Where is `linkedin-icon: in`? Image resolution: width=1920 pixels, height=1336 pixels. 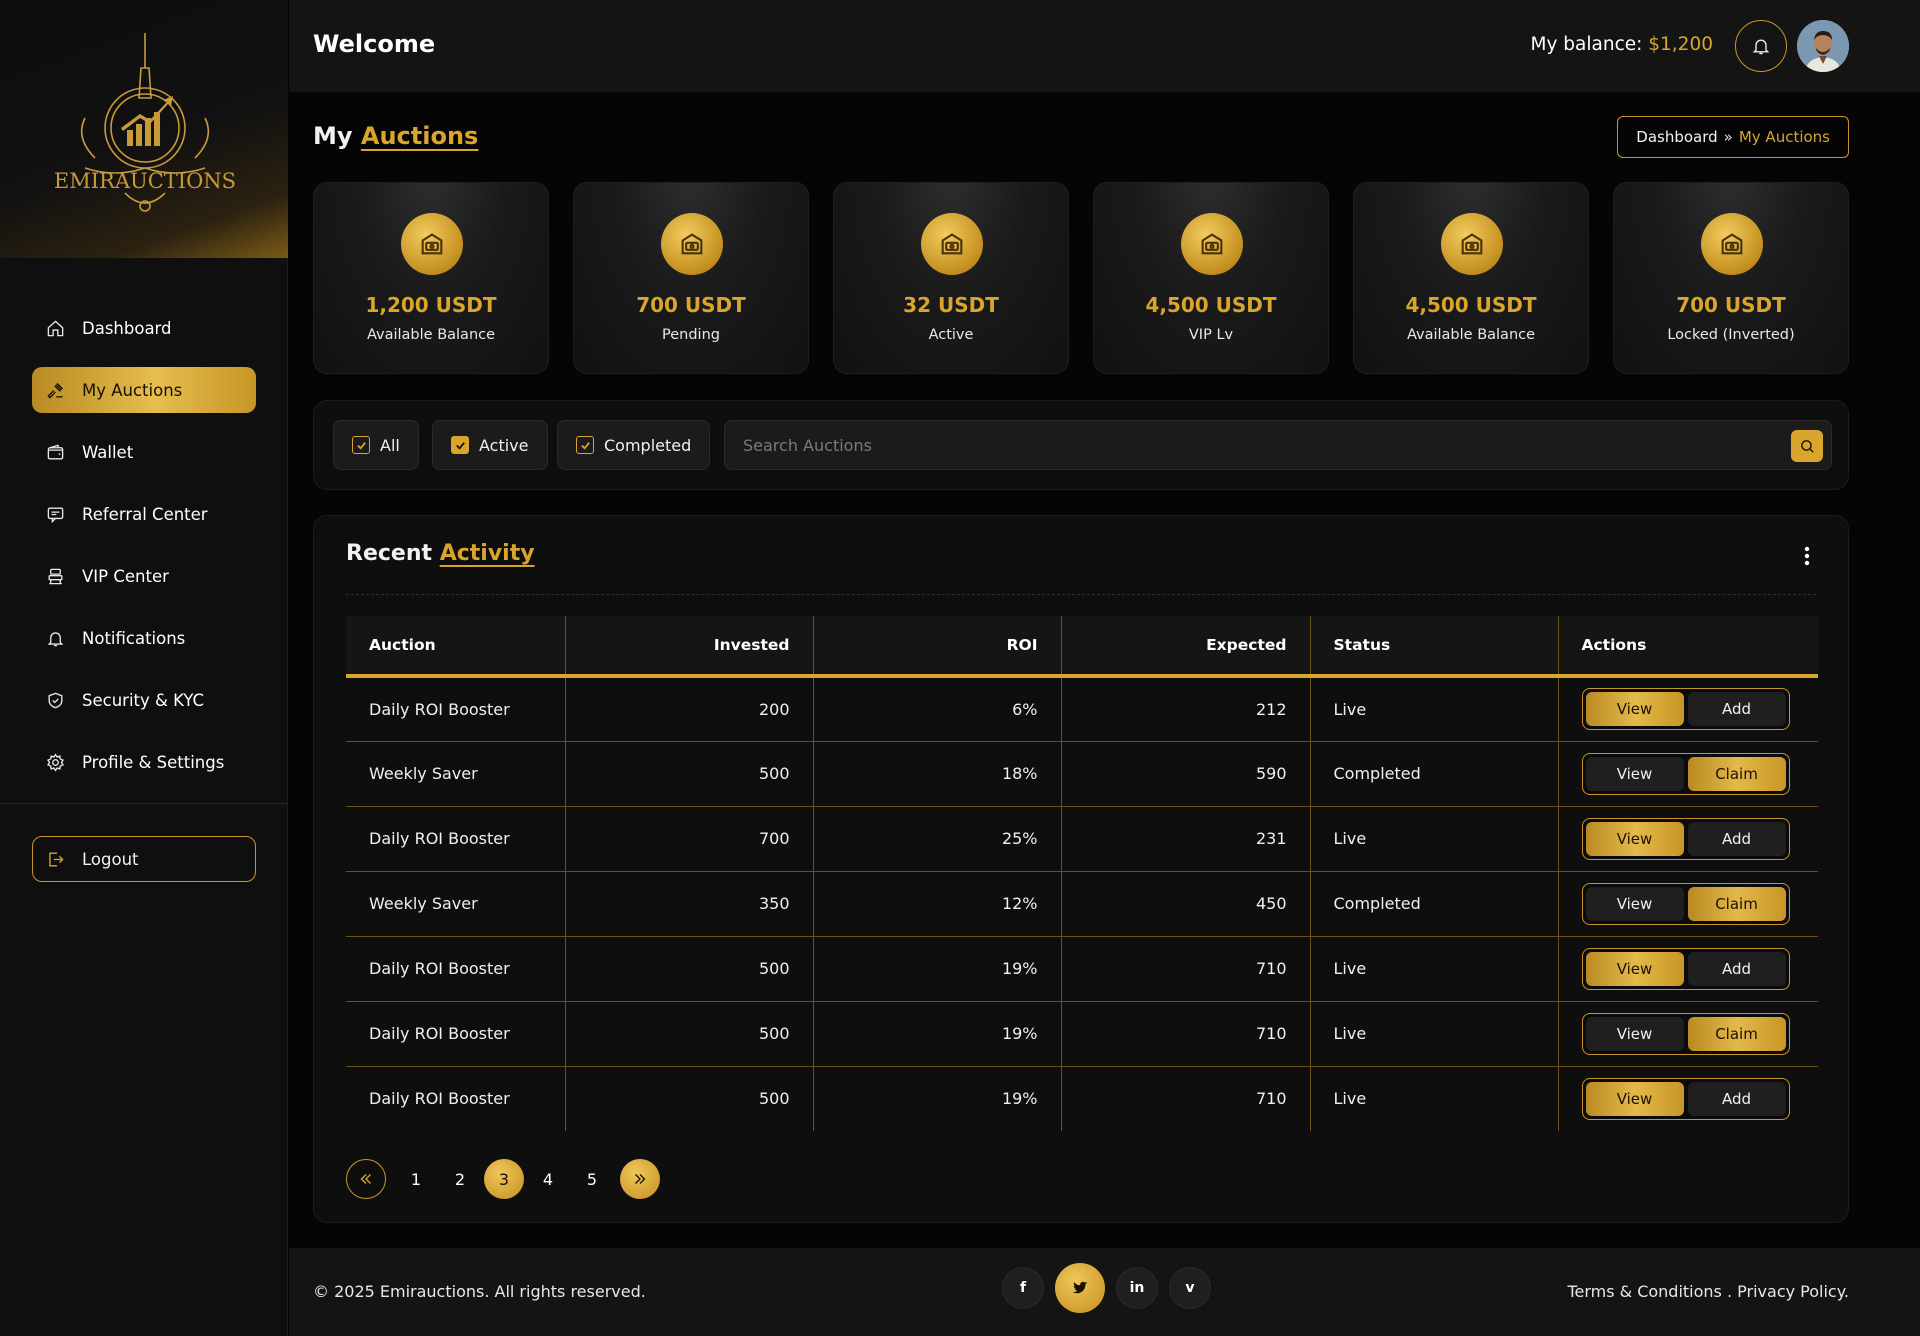 linkedin-icon: in is located at coordinates (1137, 1288).